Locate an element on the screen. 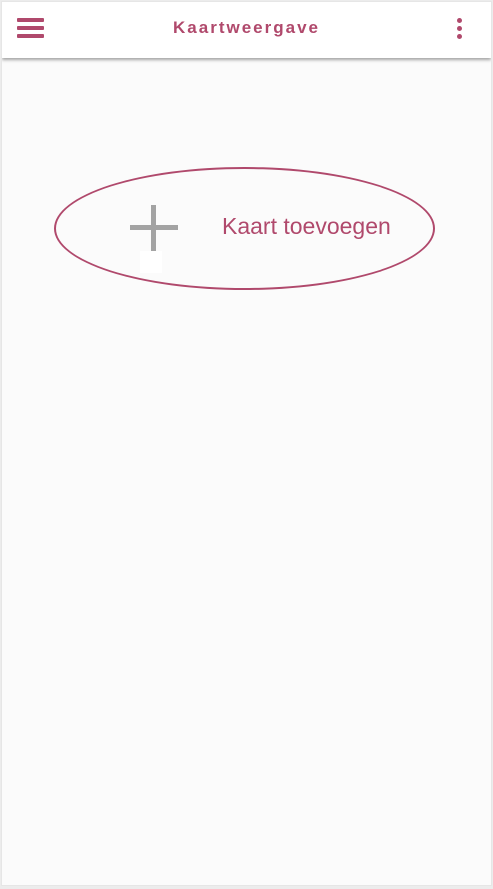  plus-icon is located at coordinates (154, 228).